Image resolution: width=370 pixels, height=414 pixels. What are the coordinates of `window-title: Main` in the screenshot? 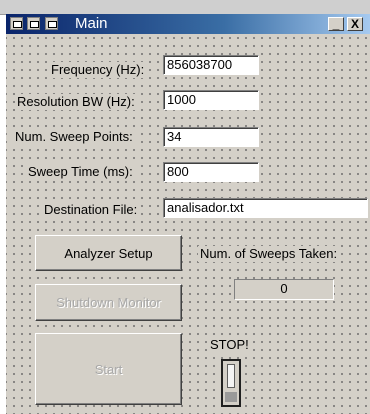 It's located at (91, 23).